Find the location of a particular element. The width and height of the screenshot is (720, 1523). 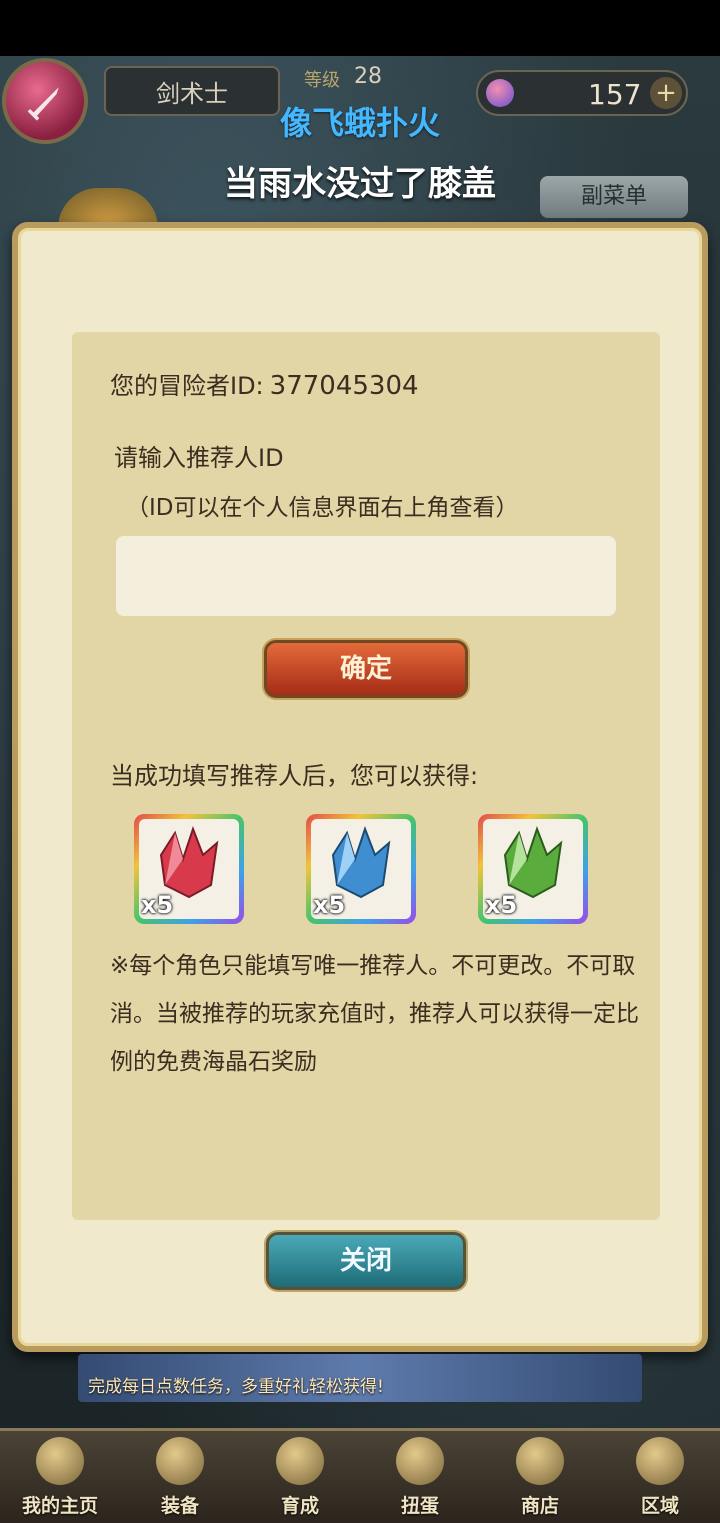

submenu-button: 副菜单 is located at coordinates (614, 197).